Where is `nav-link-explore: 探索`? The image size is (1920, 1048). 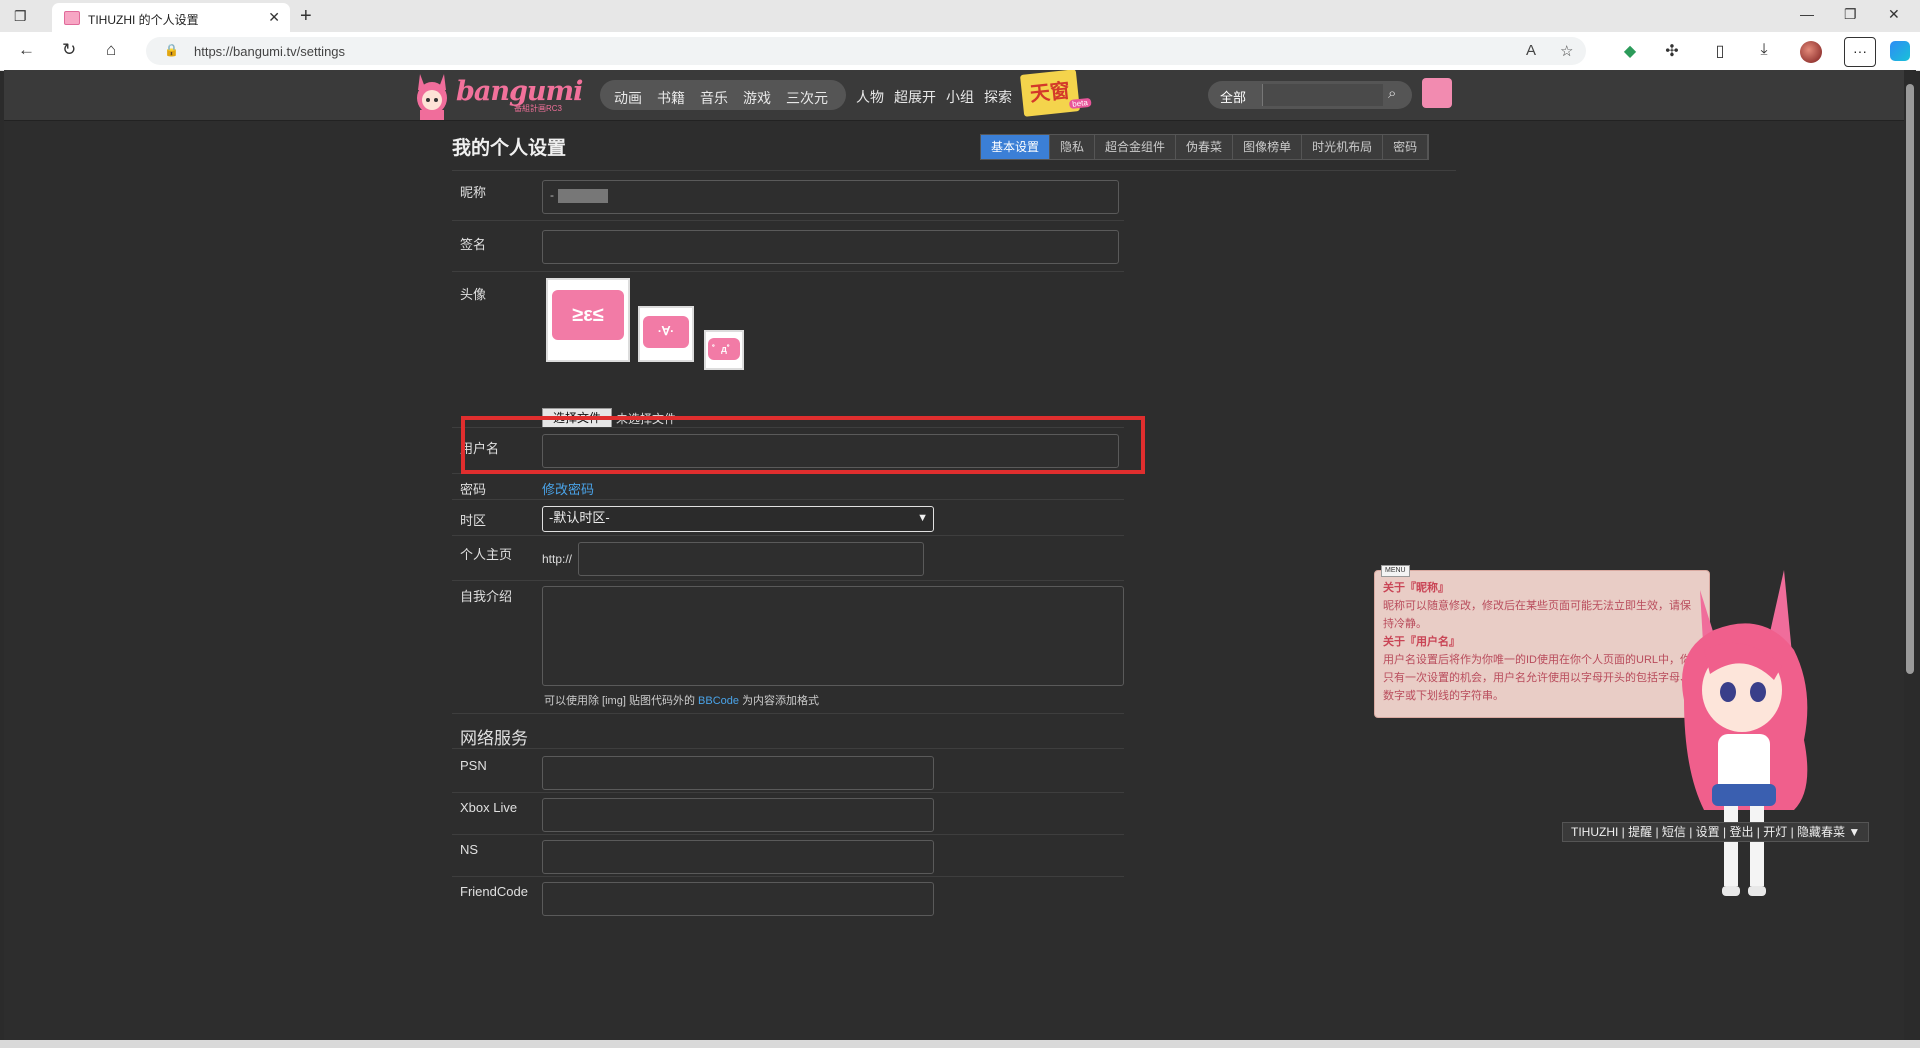 nav-link-explore: 探索 is located at coordinates (998, 97).